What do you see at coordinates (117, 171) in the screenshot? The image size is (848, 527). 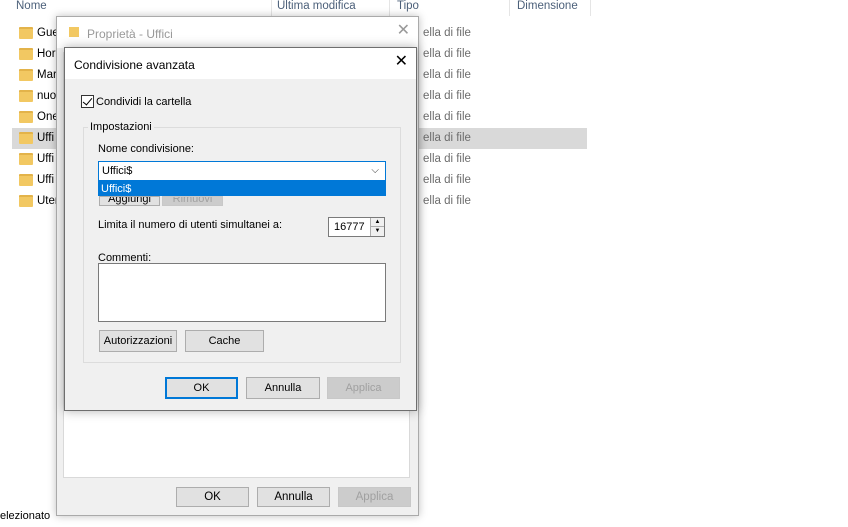 I see `share-name-value: Uffici$` at bounding box center [117, 171].